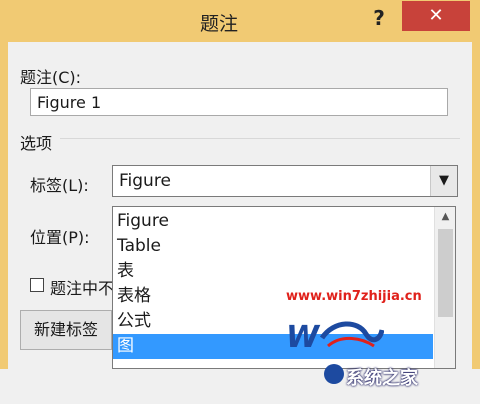 This screenshot has width=480, height=404. Describe the element at coordinates (273, 221) in the screenshot. I see `dropdown-item-figure: Figure` at that location.